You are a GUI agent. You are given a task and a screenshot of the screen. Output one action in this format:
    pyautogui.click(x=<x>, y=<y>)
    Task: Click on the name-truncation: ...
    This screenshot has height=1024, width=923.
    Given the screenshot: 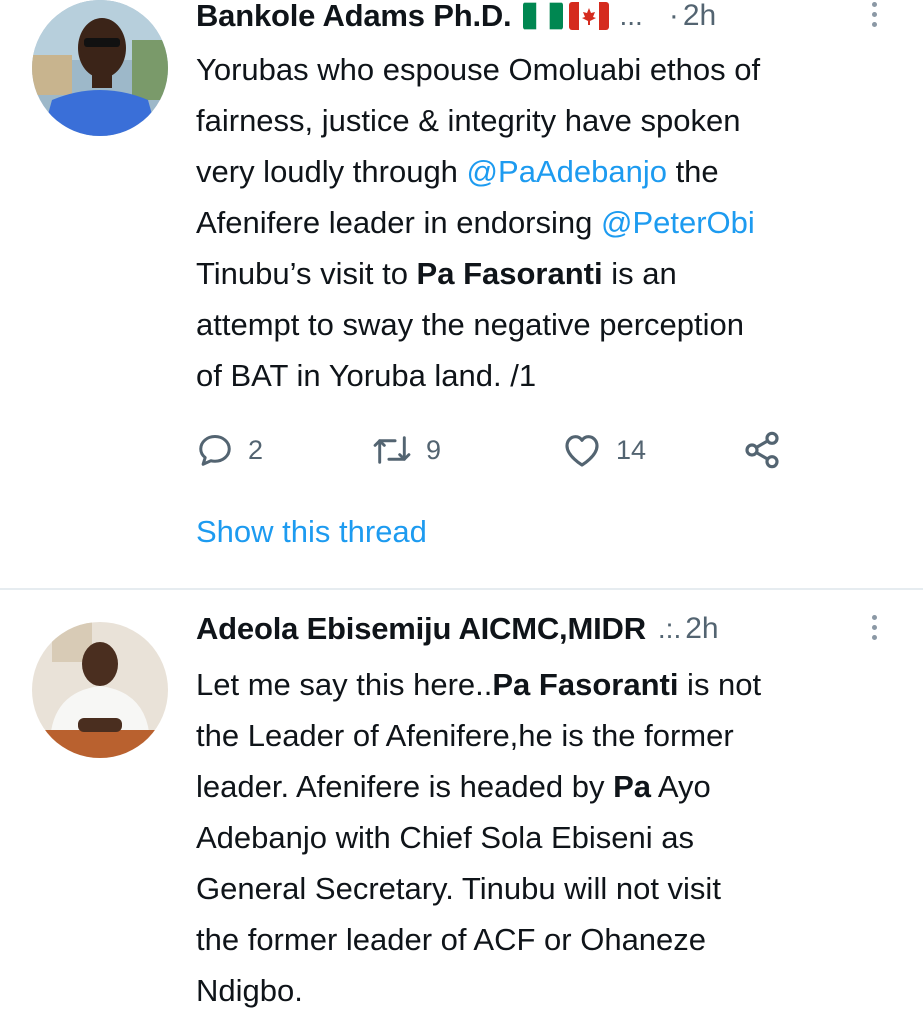 What is the action you would take?
    pyautogui.click(x=631, y=15)
    